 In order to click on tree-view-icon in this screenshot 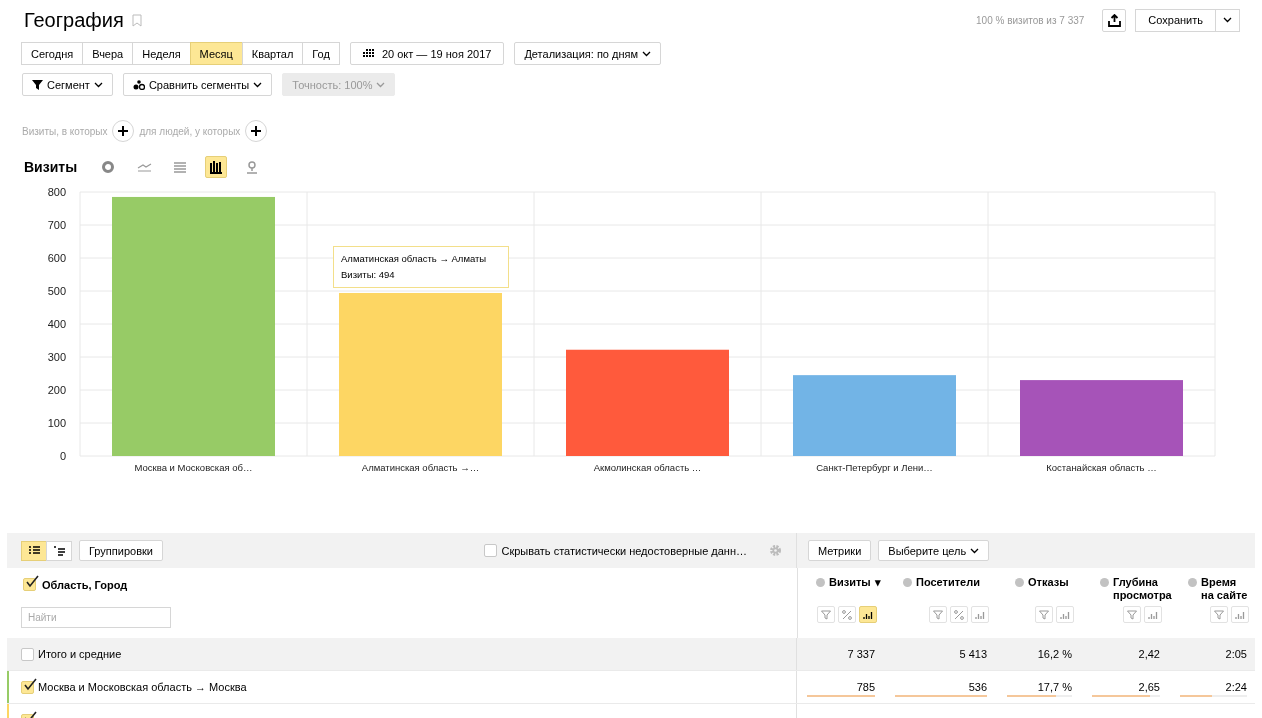, I will do `click(59, 550)`.